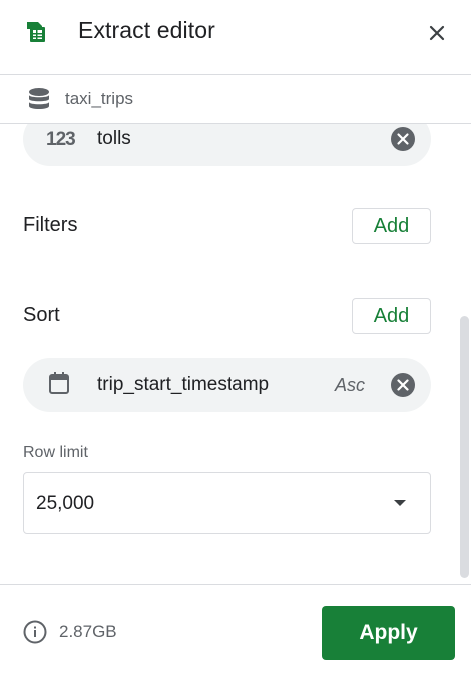 This screenshot has width=471, height=678. What do you see at coordinates (183, 384) in the screenshot?
I see `sort-chip-label: trip_start_timestamp` at bounding box center [183, 384].